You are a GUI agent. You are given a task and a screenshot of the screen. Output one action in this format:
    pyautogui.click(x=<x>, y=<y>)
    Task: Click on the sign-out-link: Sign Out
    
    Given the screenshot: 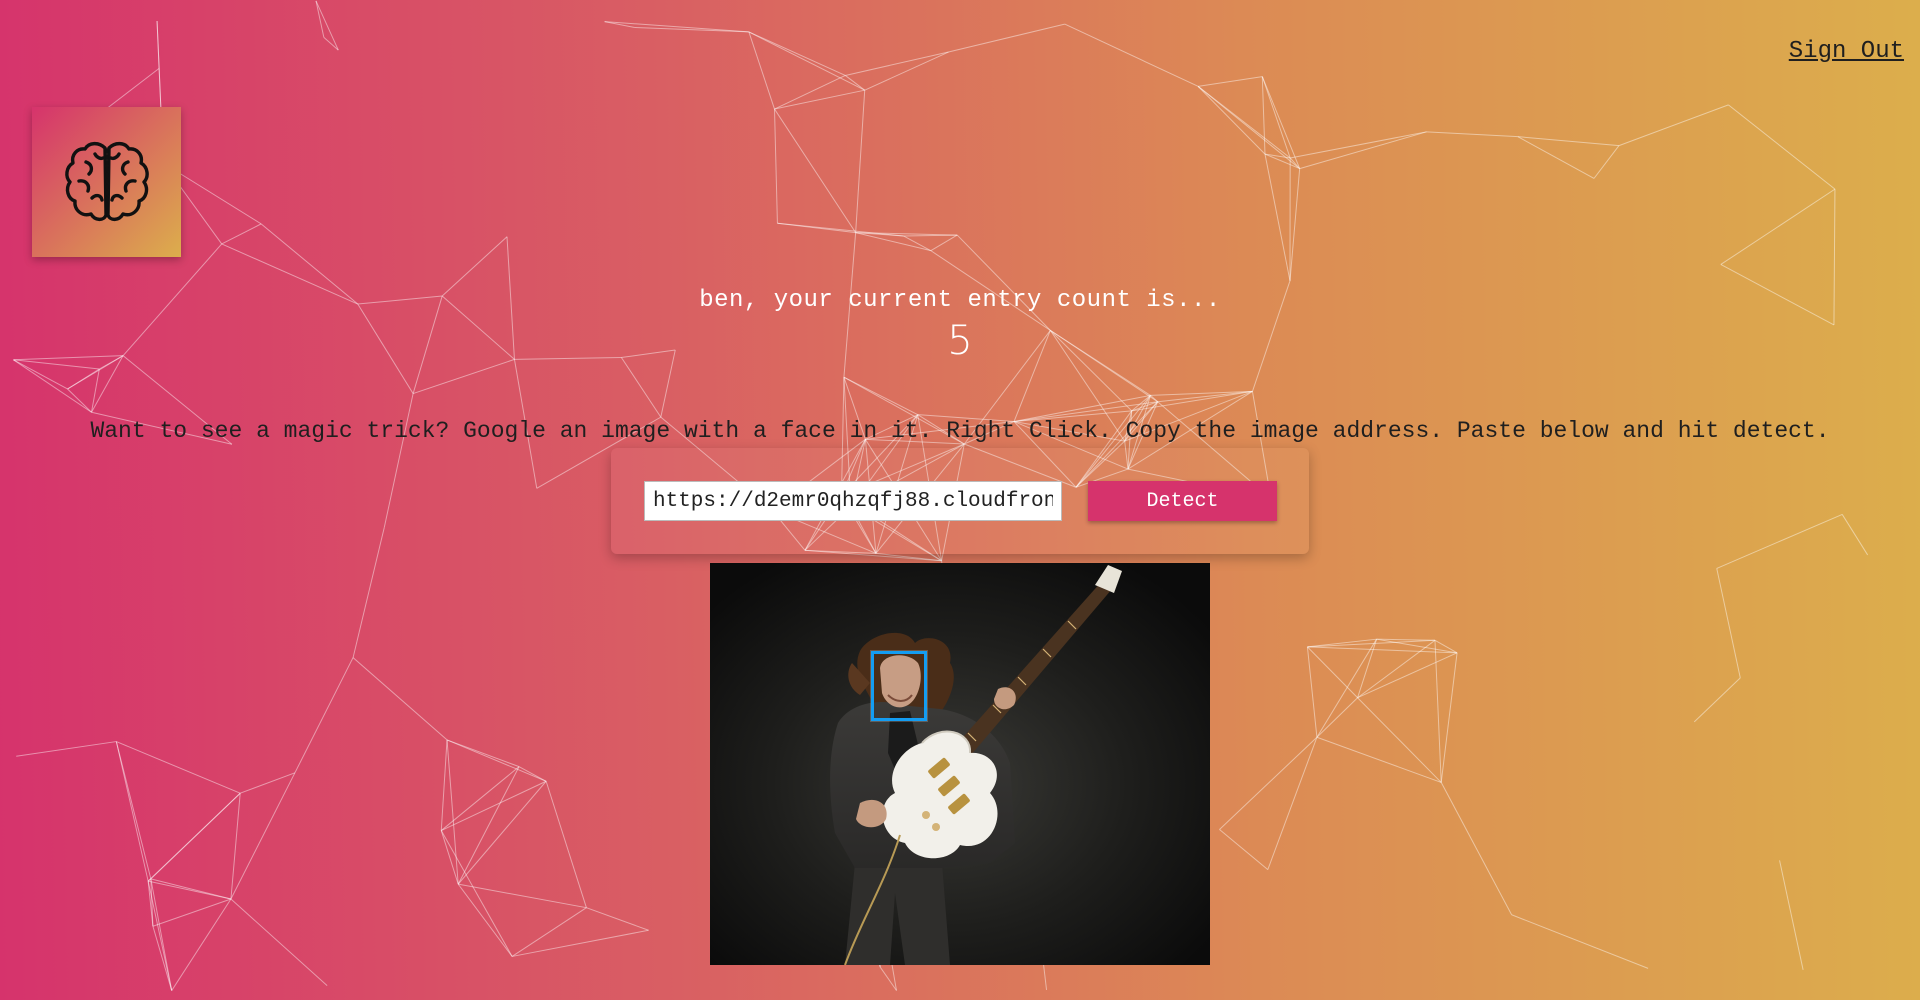 What is the action you would take?
    pyautogui.click(x=1846, y=51)
    